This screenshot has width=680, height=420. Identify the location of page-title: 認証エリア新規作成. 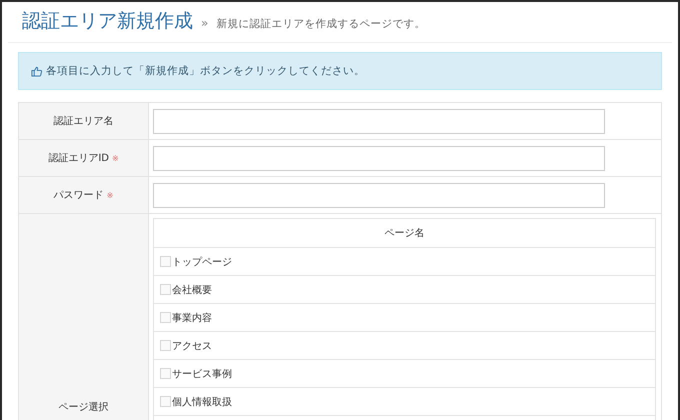
(107, 21).